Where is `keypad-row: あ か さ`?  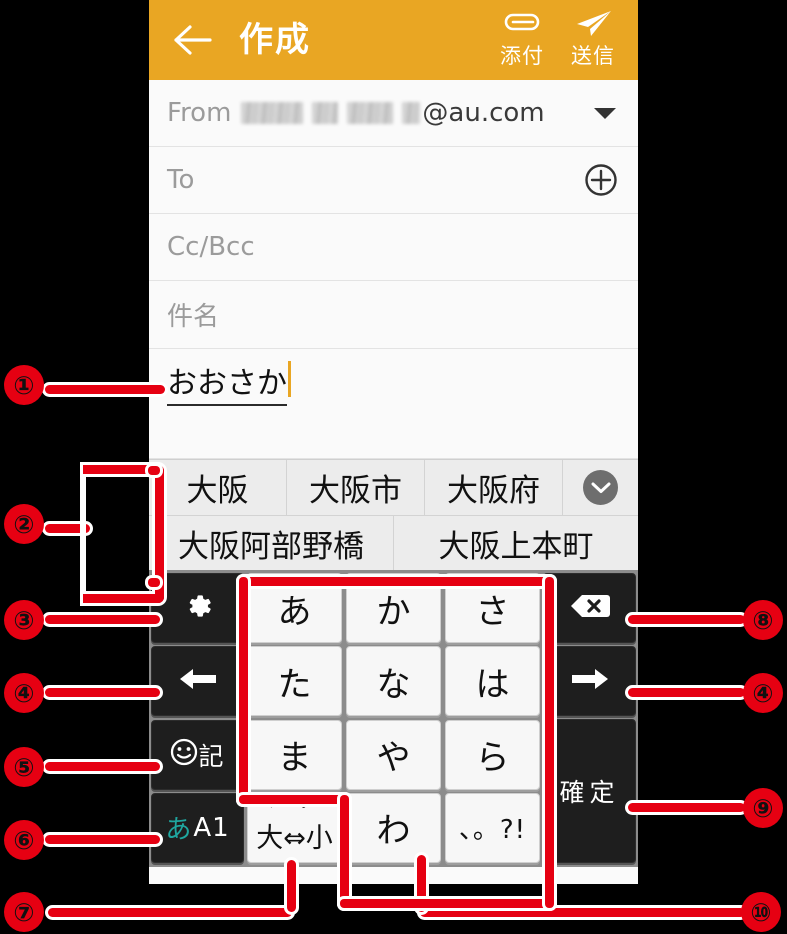
keypad-row: あ か さ is located at coordinates (393, 608).